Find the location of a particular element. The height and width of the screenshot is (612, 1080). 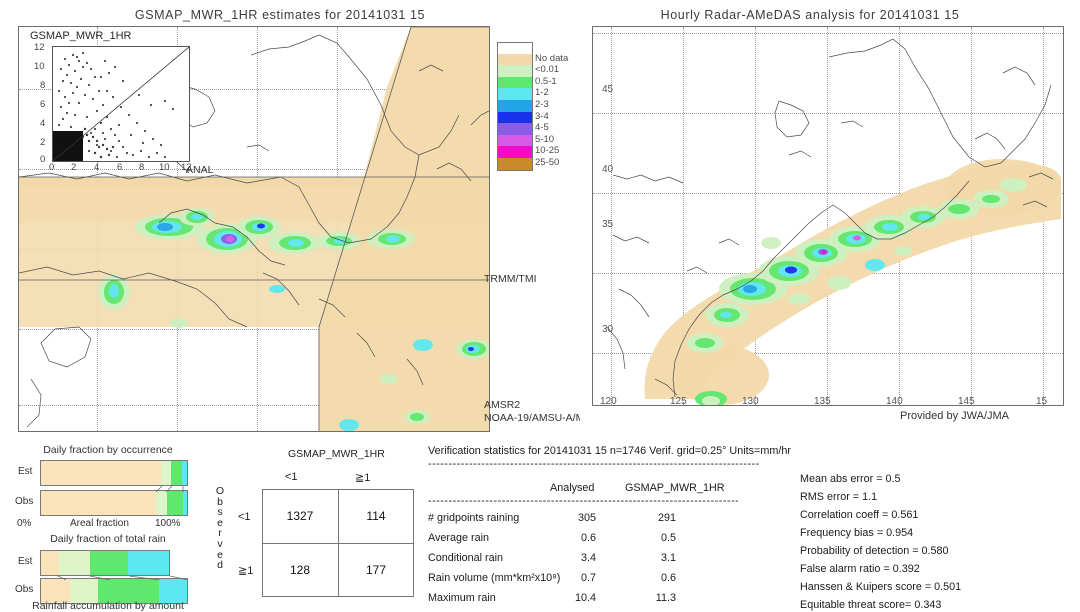

stats-row-analysed: 0.7 is located at coordinates (588, 578).